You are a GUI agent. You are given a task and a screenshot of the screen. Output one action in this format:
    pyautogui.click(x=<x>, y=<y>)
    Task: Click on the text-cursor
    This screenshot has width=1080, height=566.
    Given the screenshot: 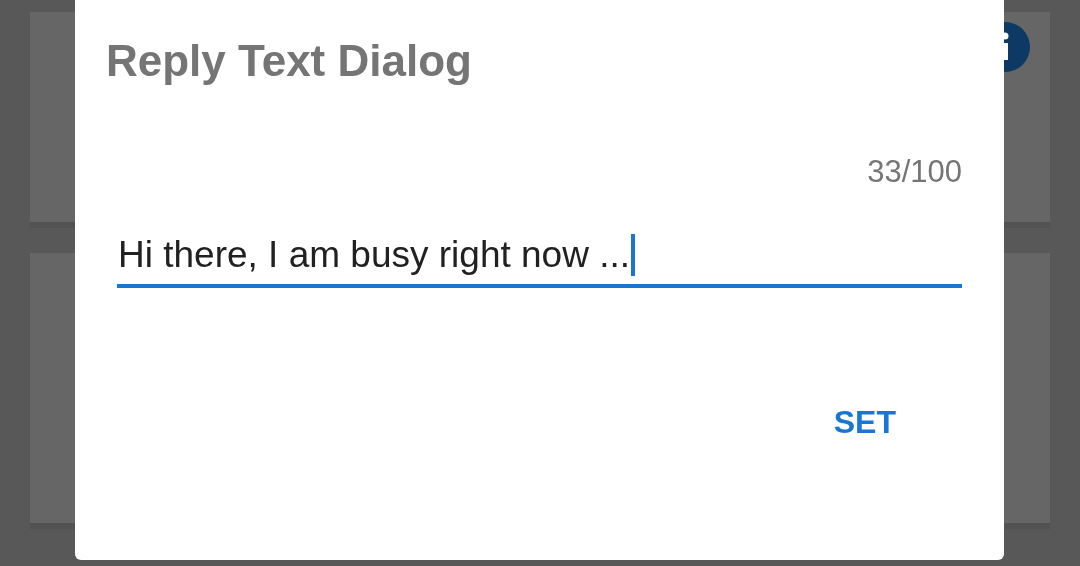 What is the action you would take?
    pyautogui.click(x=633, y=255)
    